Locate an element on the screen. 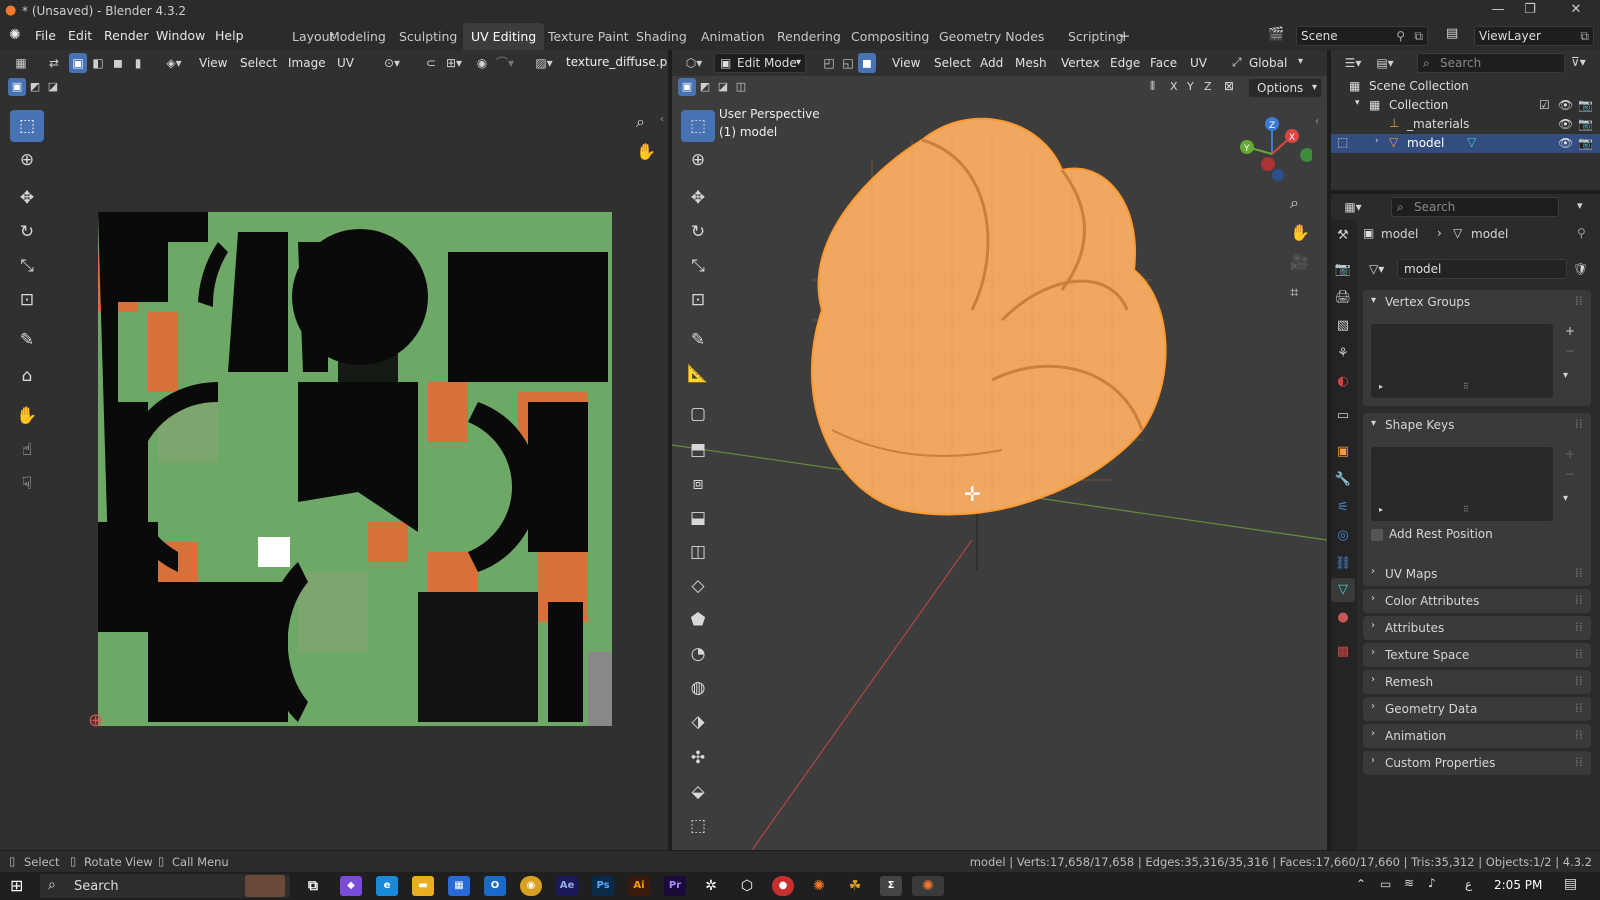 The width and height of the screenshot is (1600, 900). scene-selector: Scene ⚲ ⧉ is located at coordinates (1362, 36).